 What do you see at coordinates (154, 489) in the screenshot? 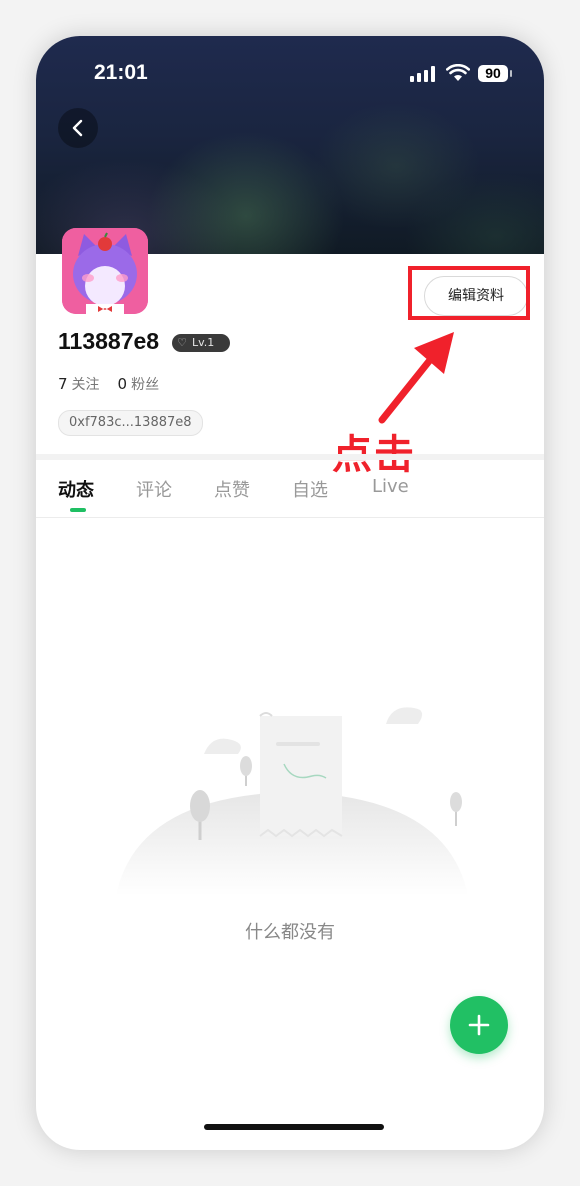
I see `tab-comments: 评论` at bounding box center [154, 489].